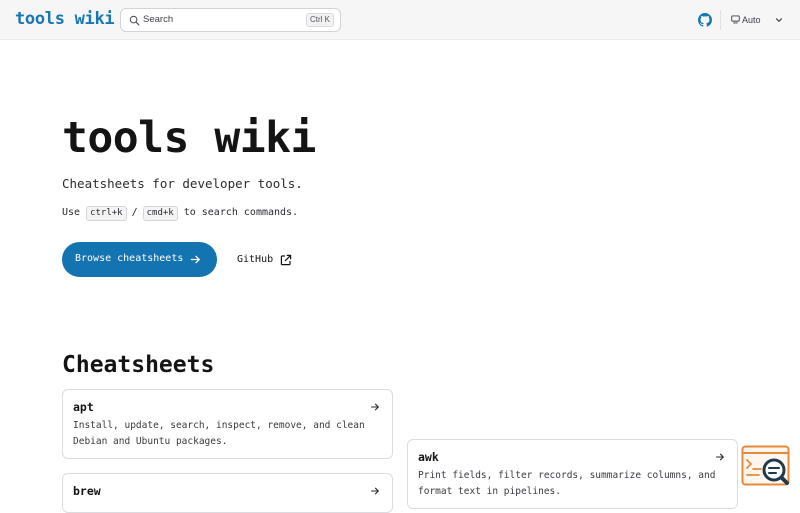  I want to click on hint-suffix: to search commands., so click(241, 212).